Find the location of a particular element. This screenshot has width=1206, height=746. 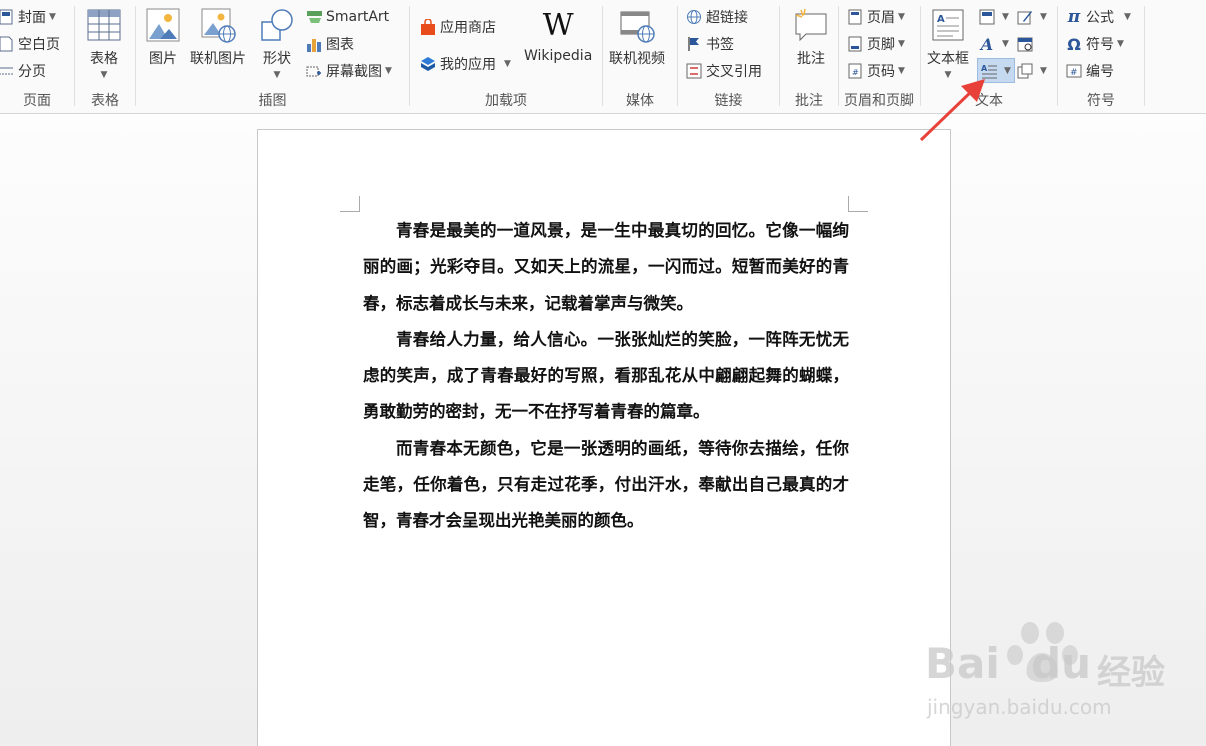

divider is located at coordinates (1144, 56).